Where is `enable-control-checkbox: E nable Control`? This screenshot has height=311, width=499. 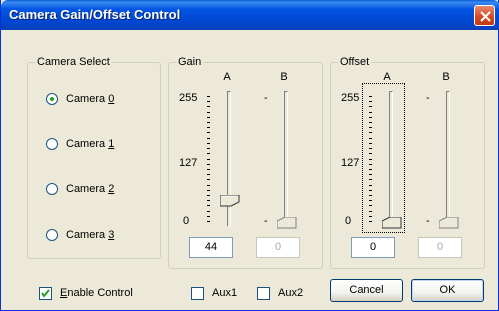 enable-control-checkbox: E nable Control is located at coordinates (86, 293).